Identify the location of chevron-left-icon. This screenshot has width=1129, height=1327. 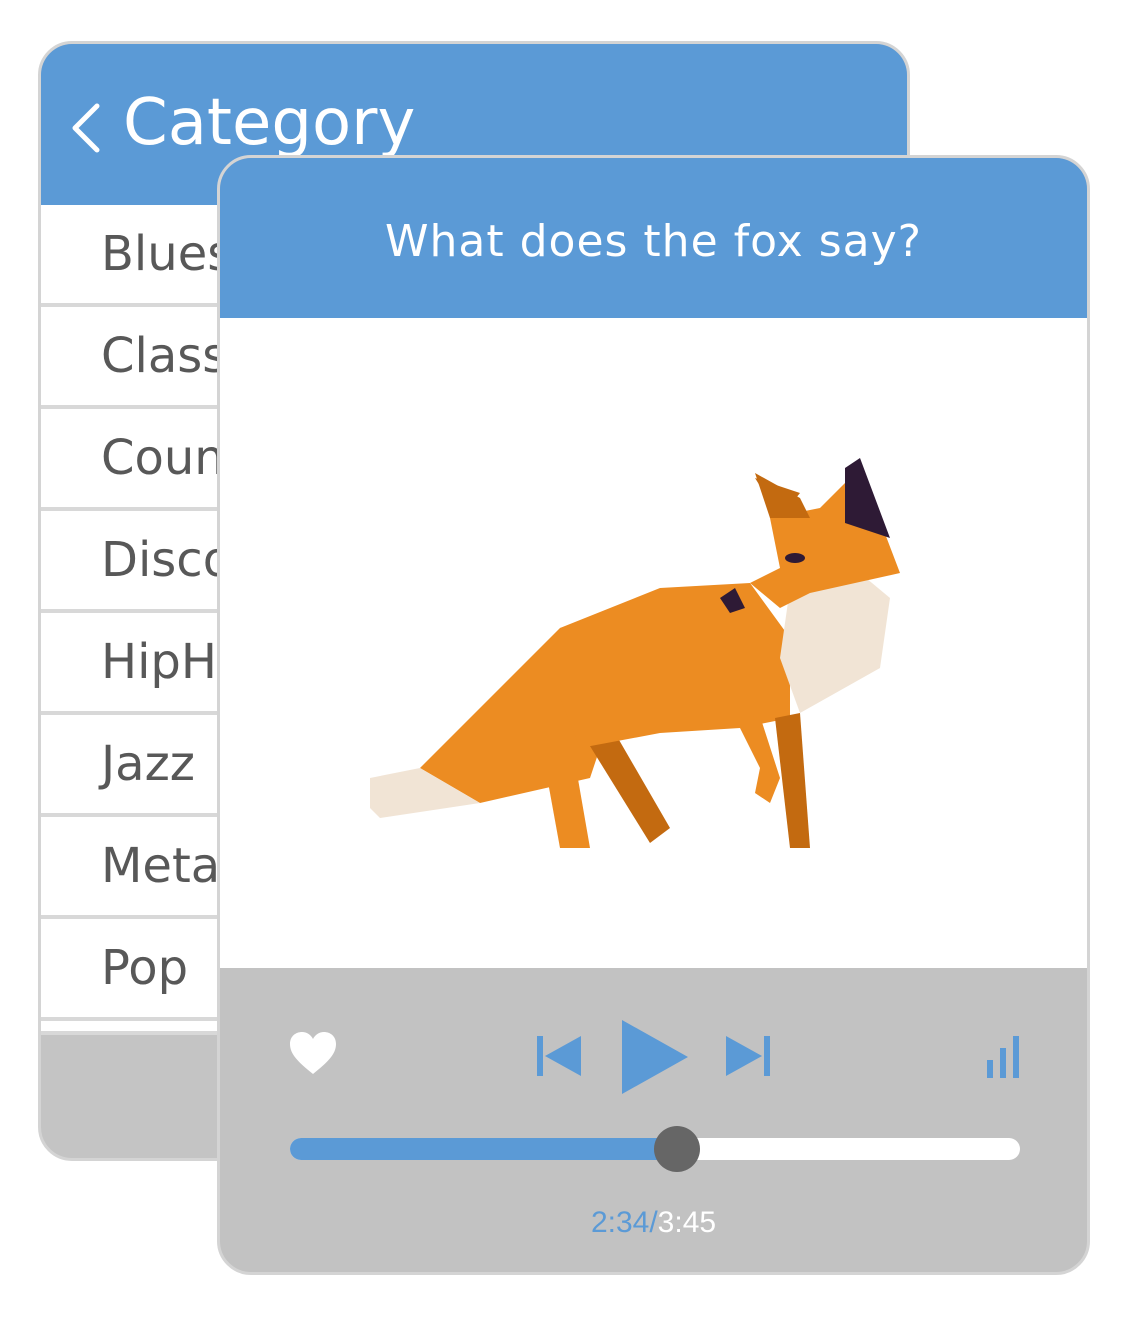
(86, 128).